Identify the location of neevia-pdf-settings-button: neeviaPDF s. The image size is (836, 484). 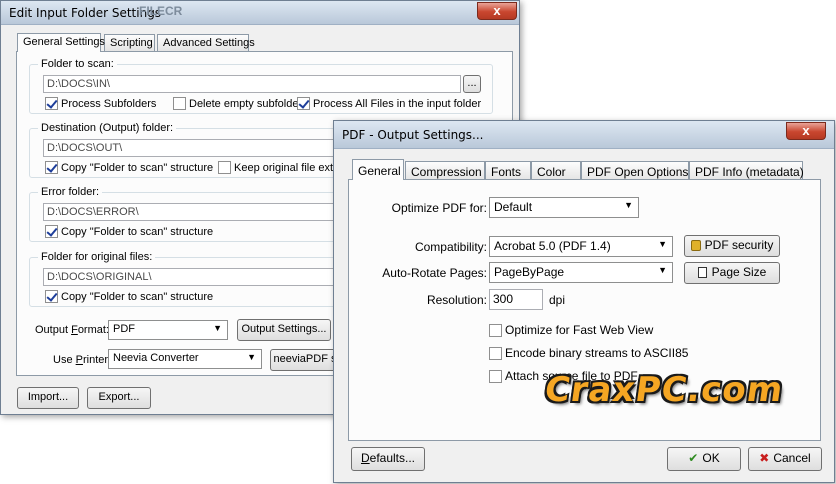
(305, 360).